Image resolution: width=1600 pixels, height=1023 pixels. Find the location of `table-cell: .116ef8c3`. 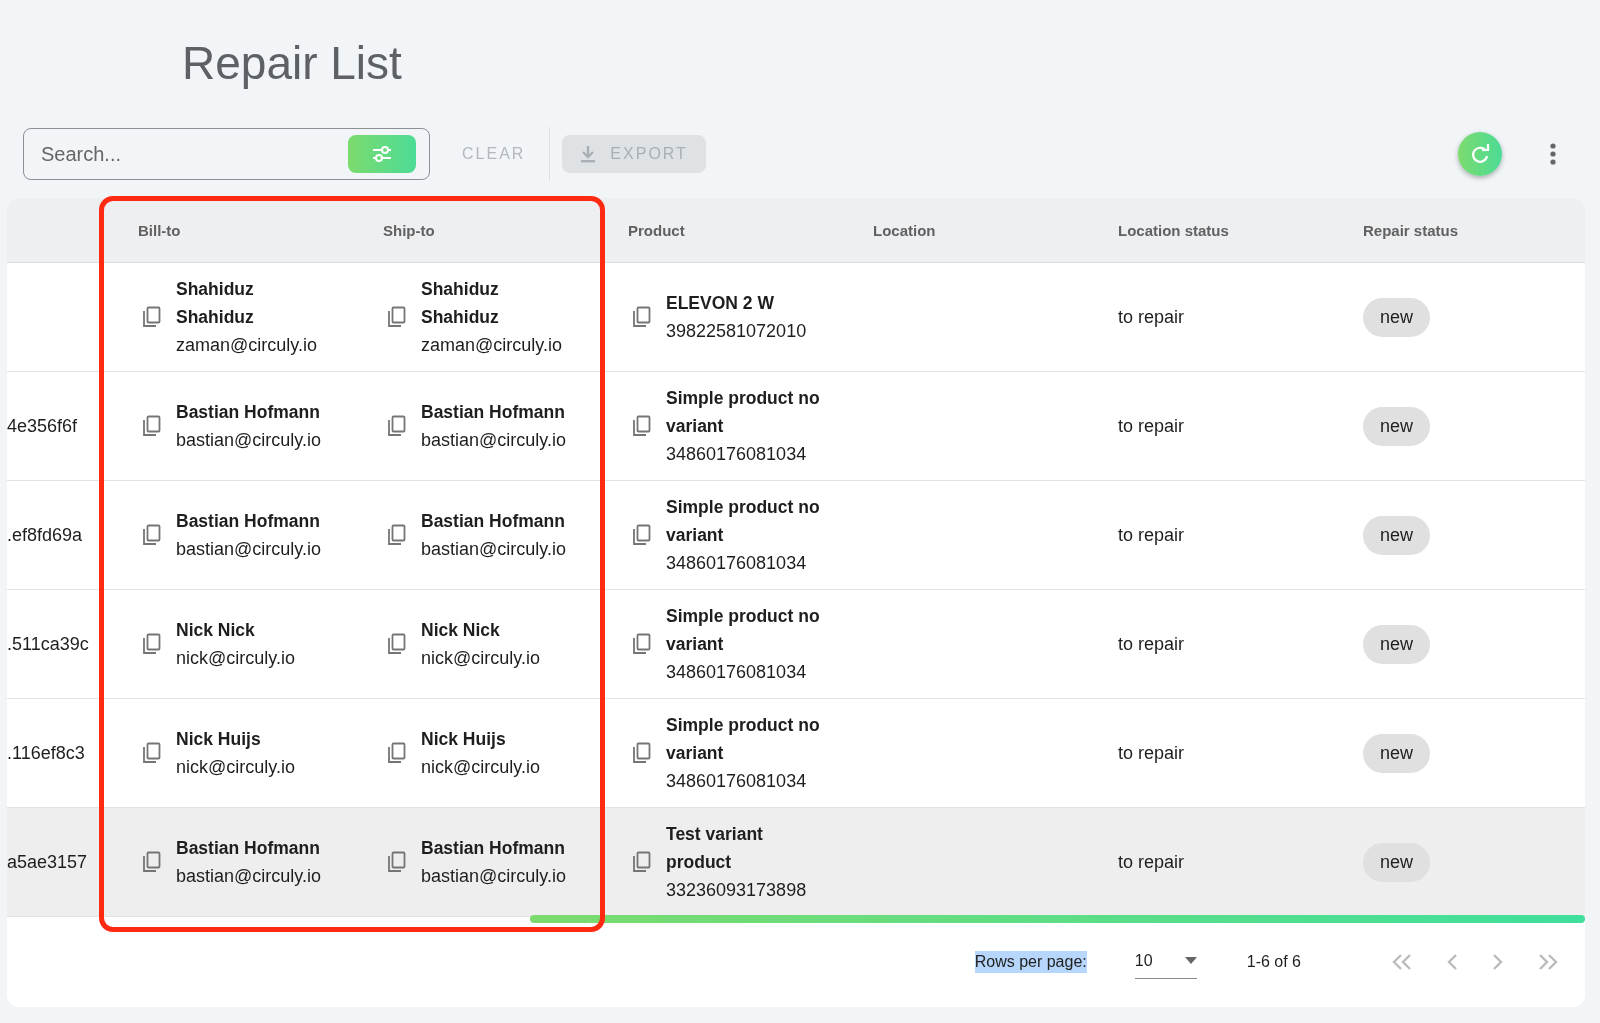

table-cell: .116ef8c3 is located at coordinates (46, 752).